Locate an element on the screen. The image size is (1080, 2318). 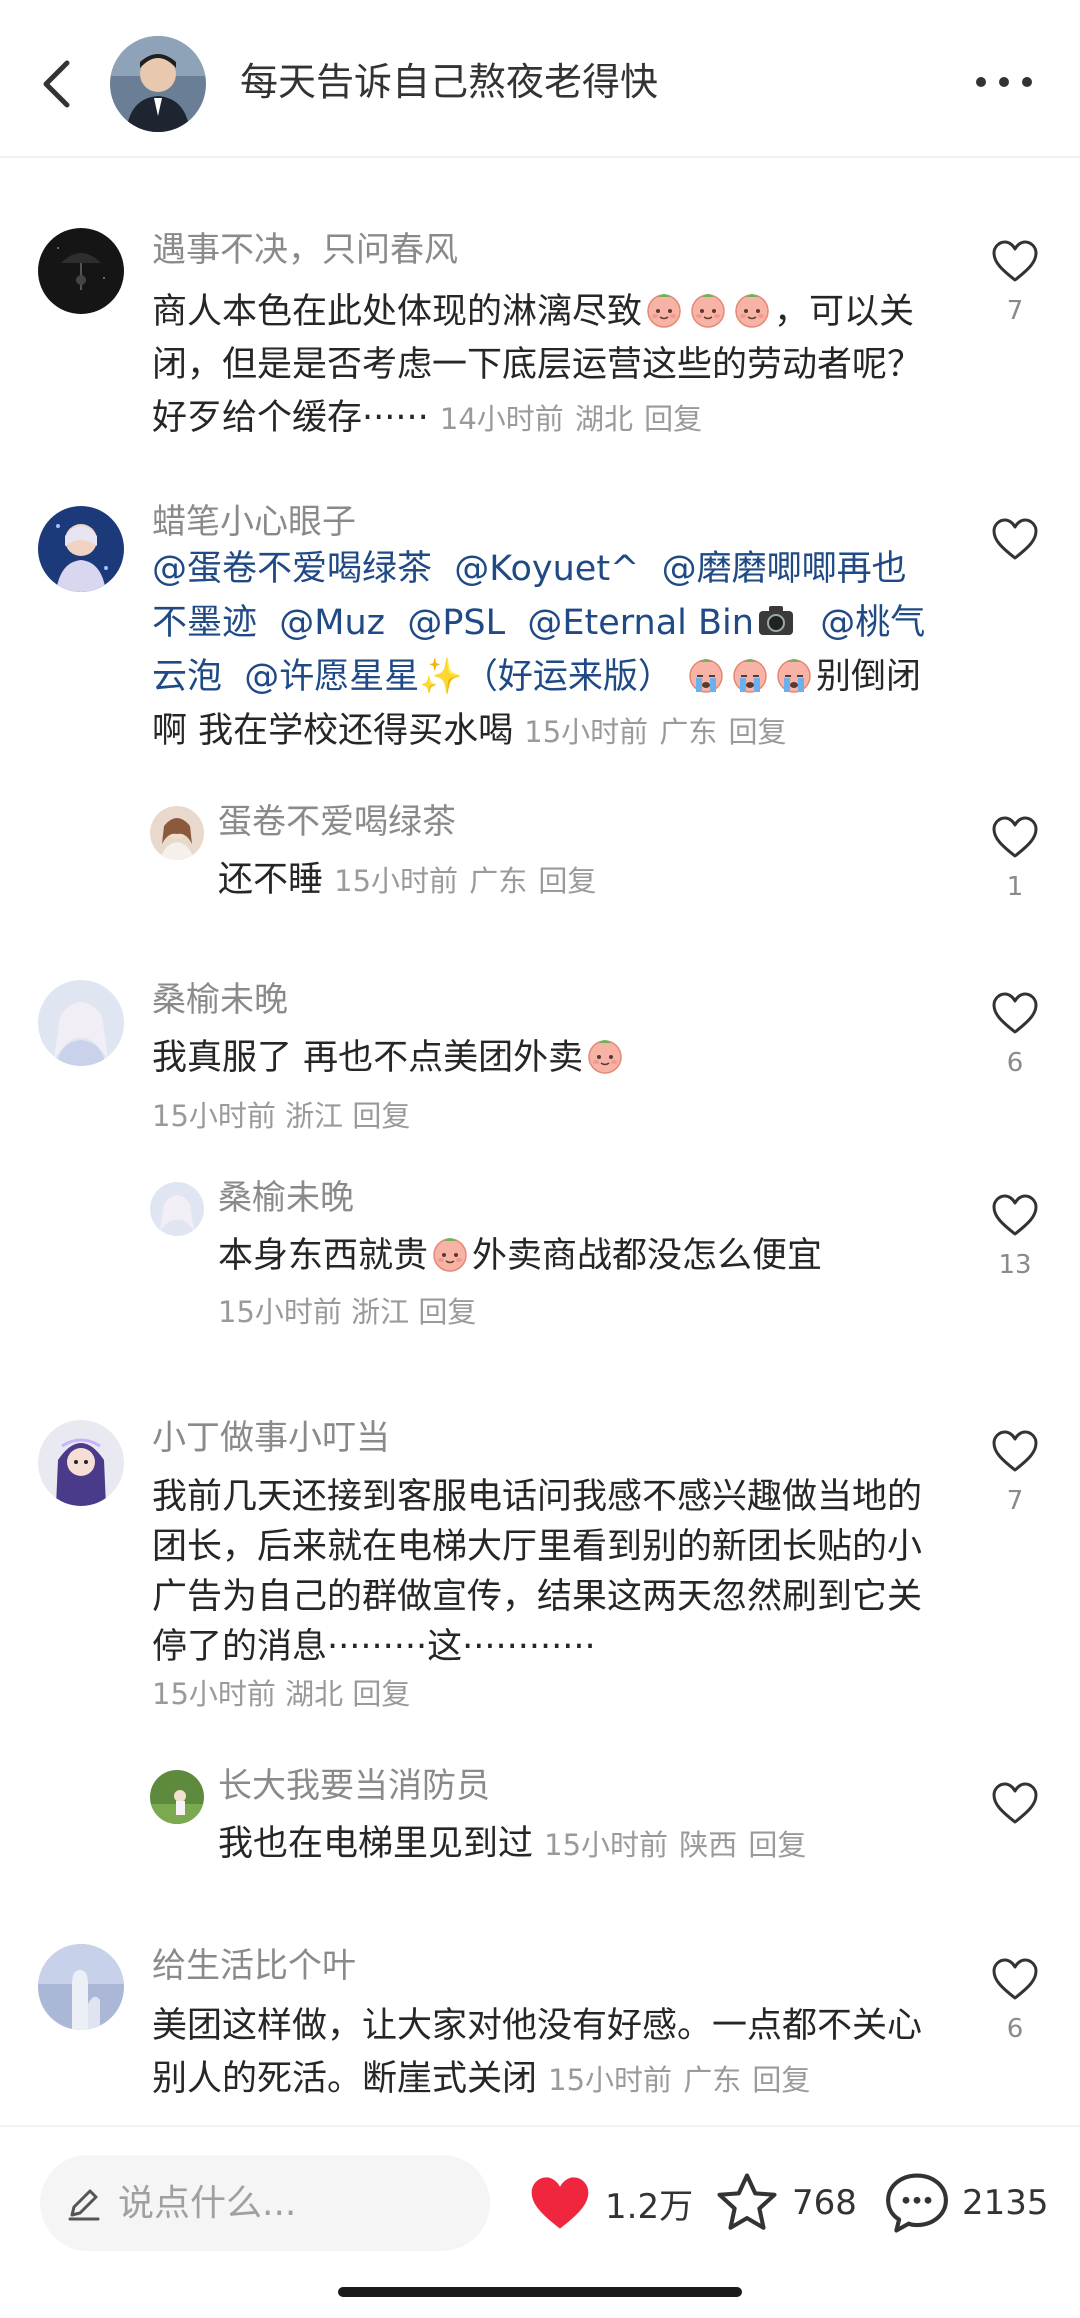
like-count: 1 is located at coordinates (1015, 887).